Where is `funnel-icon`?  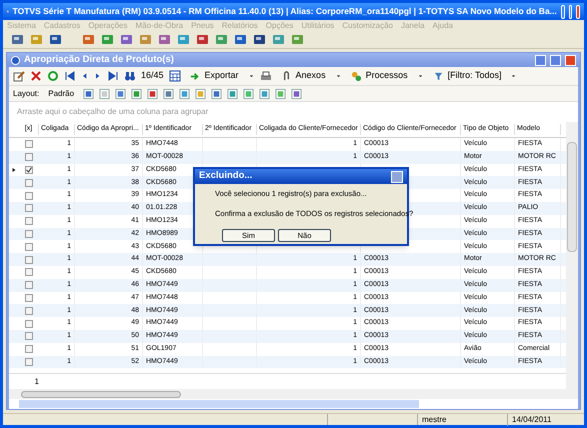 funnel-icon is located at coordinates (438, 76).